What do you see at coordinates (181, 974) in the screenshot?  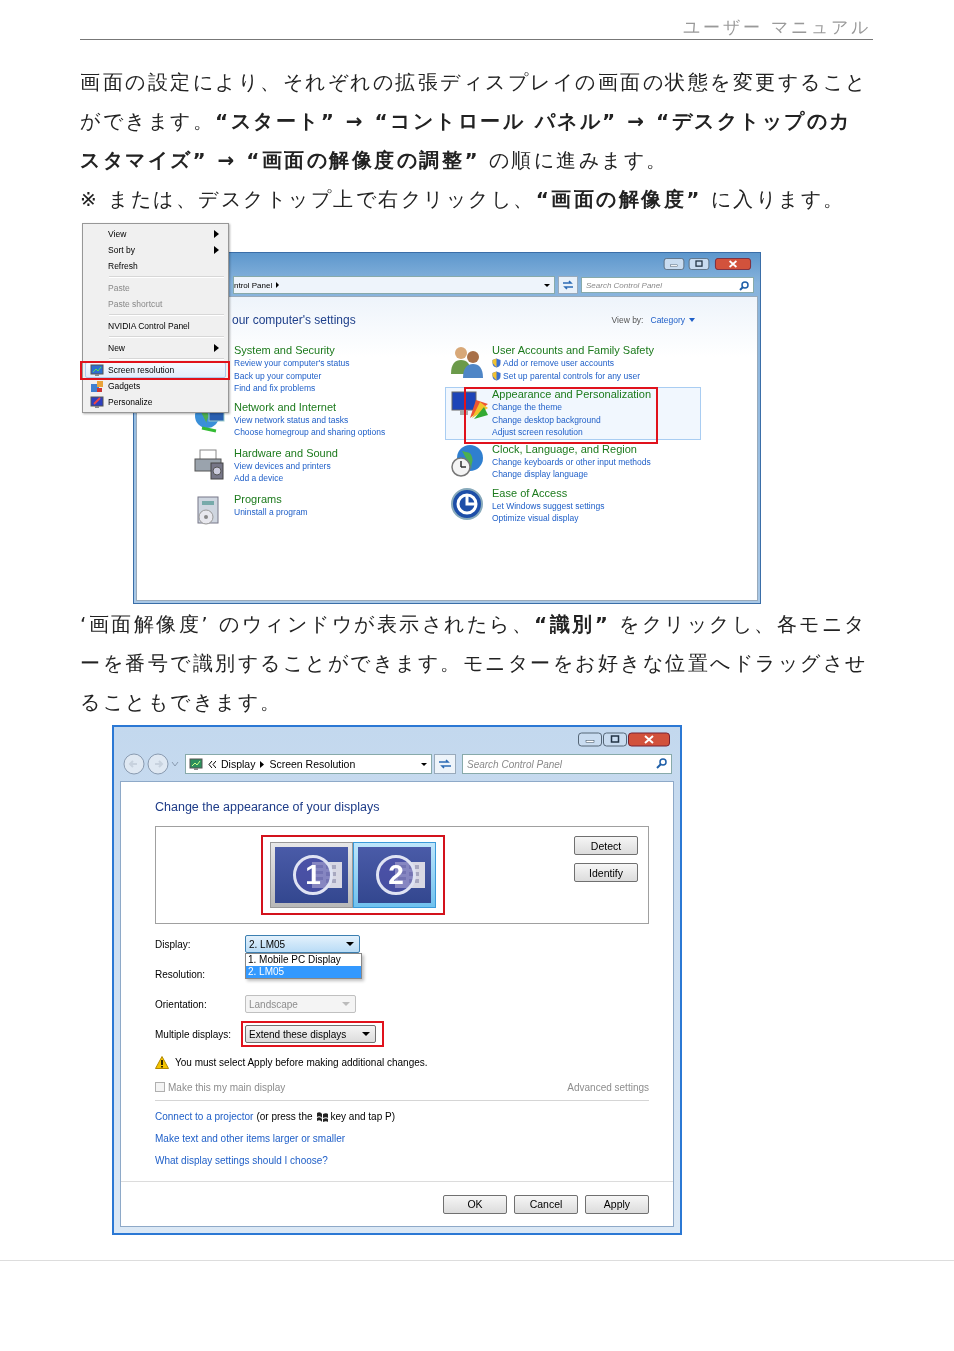 I see `field-label: Resolution:` at bounding box center [181, 974].